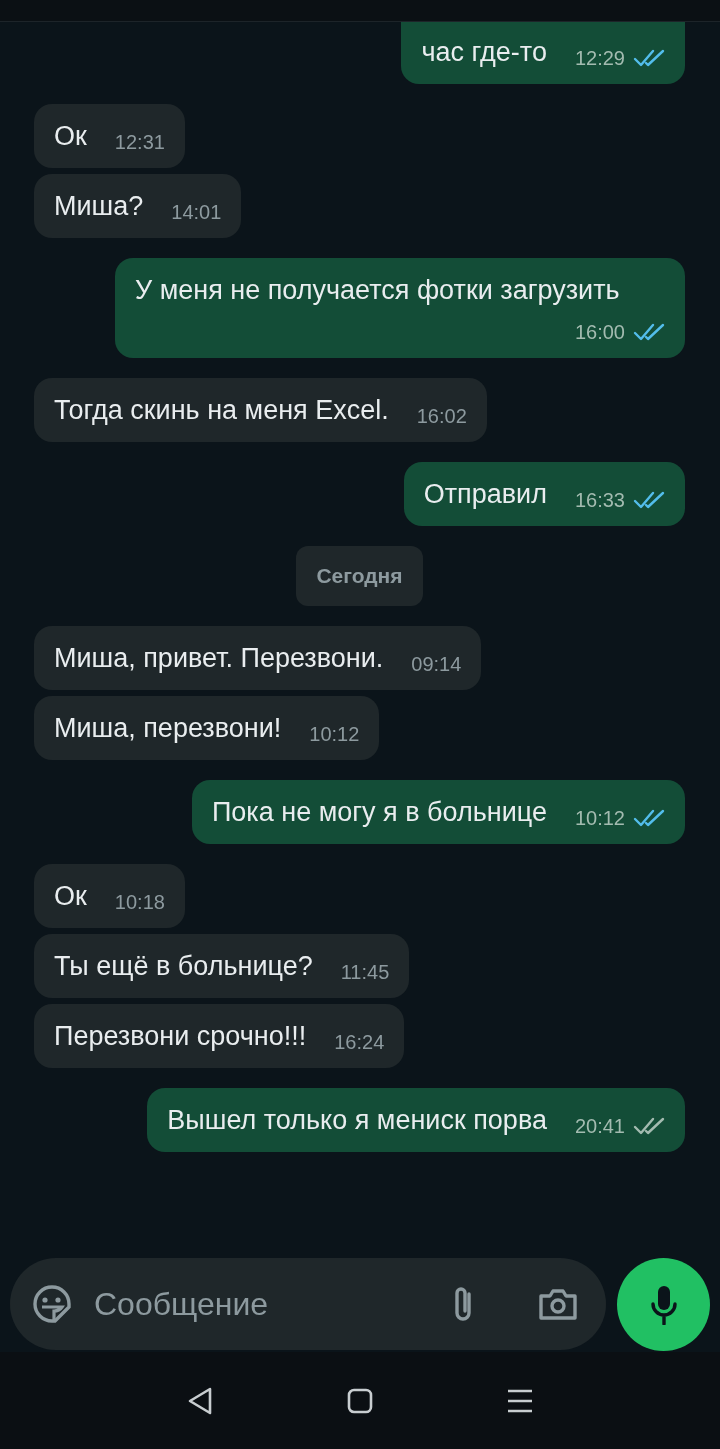 This screenshot has width=720, height=1449. What do you see at coordinates (139, 142) in the screenshot?
I see `message-time: 12:31` at bounding box center [139, 142].